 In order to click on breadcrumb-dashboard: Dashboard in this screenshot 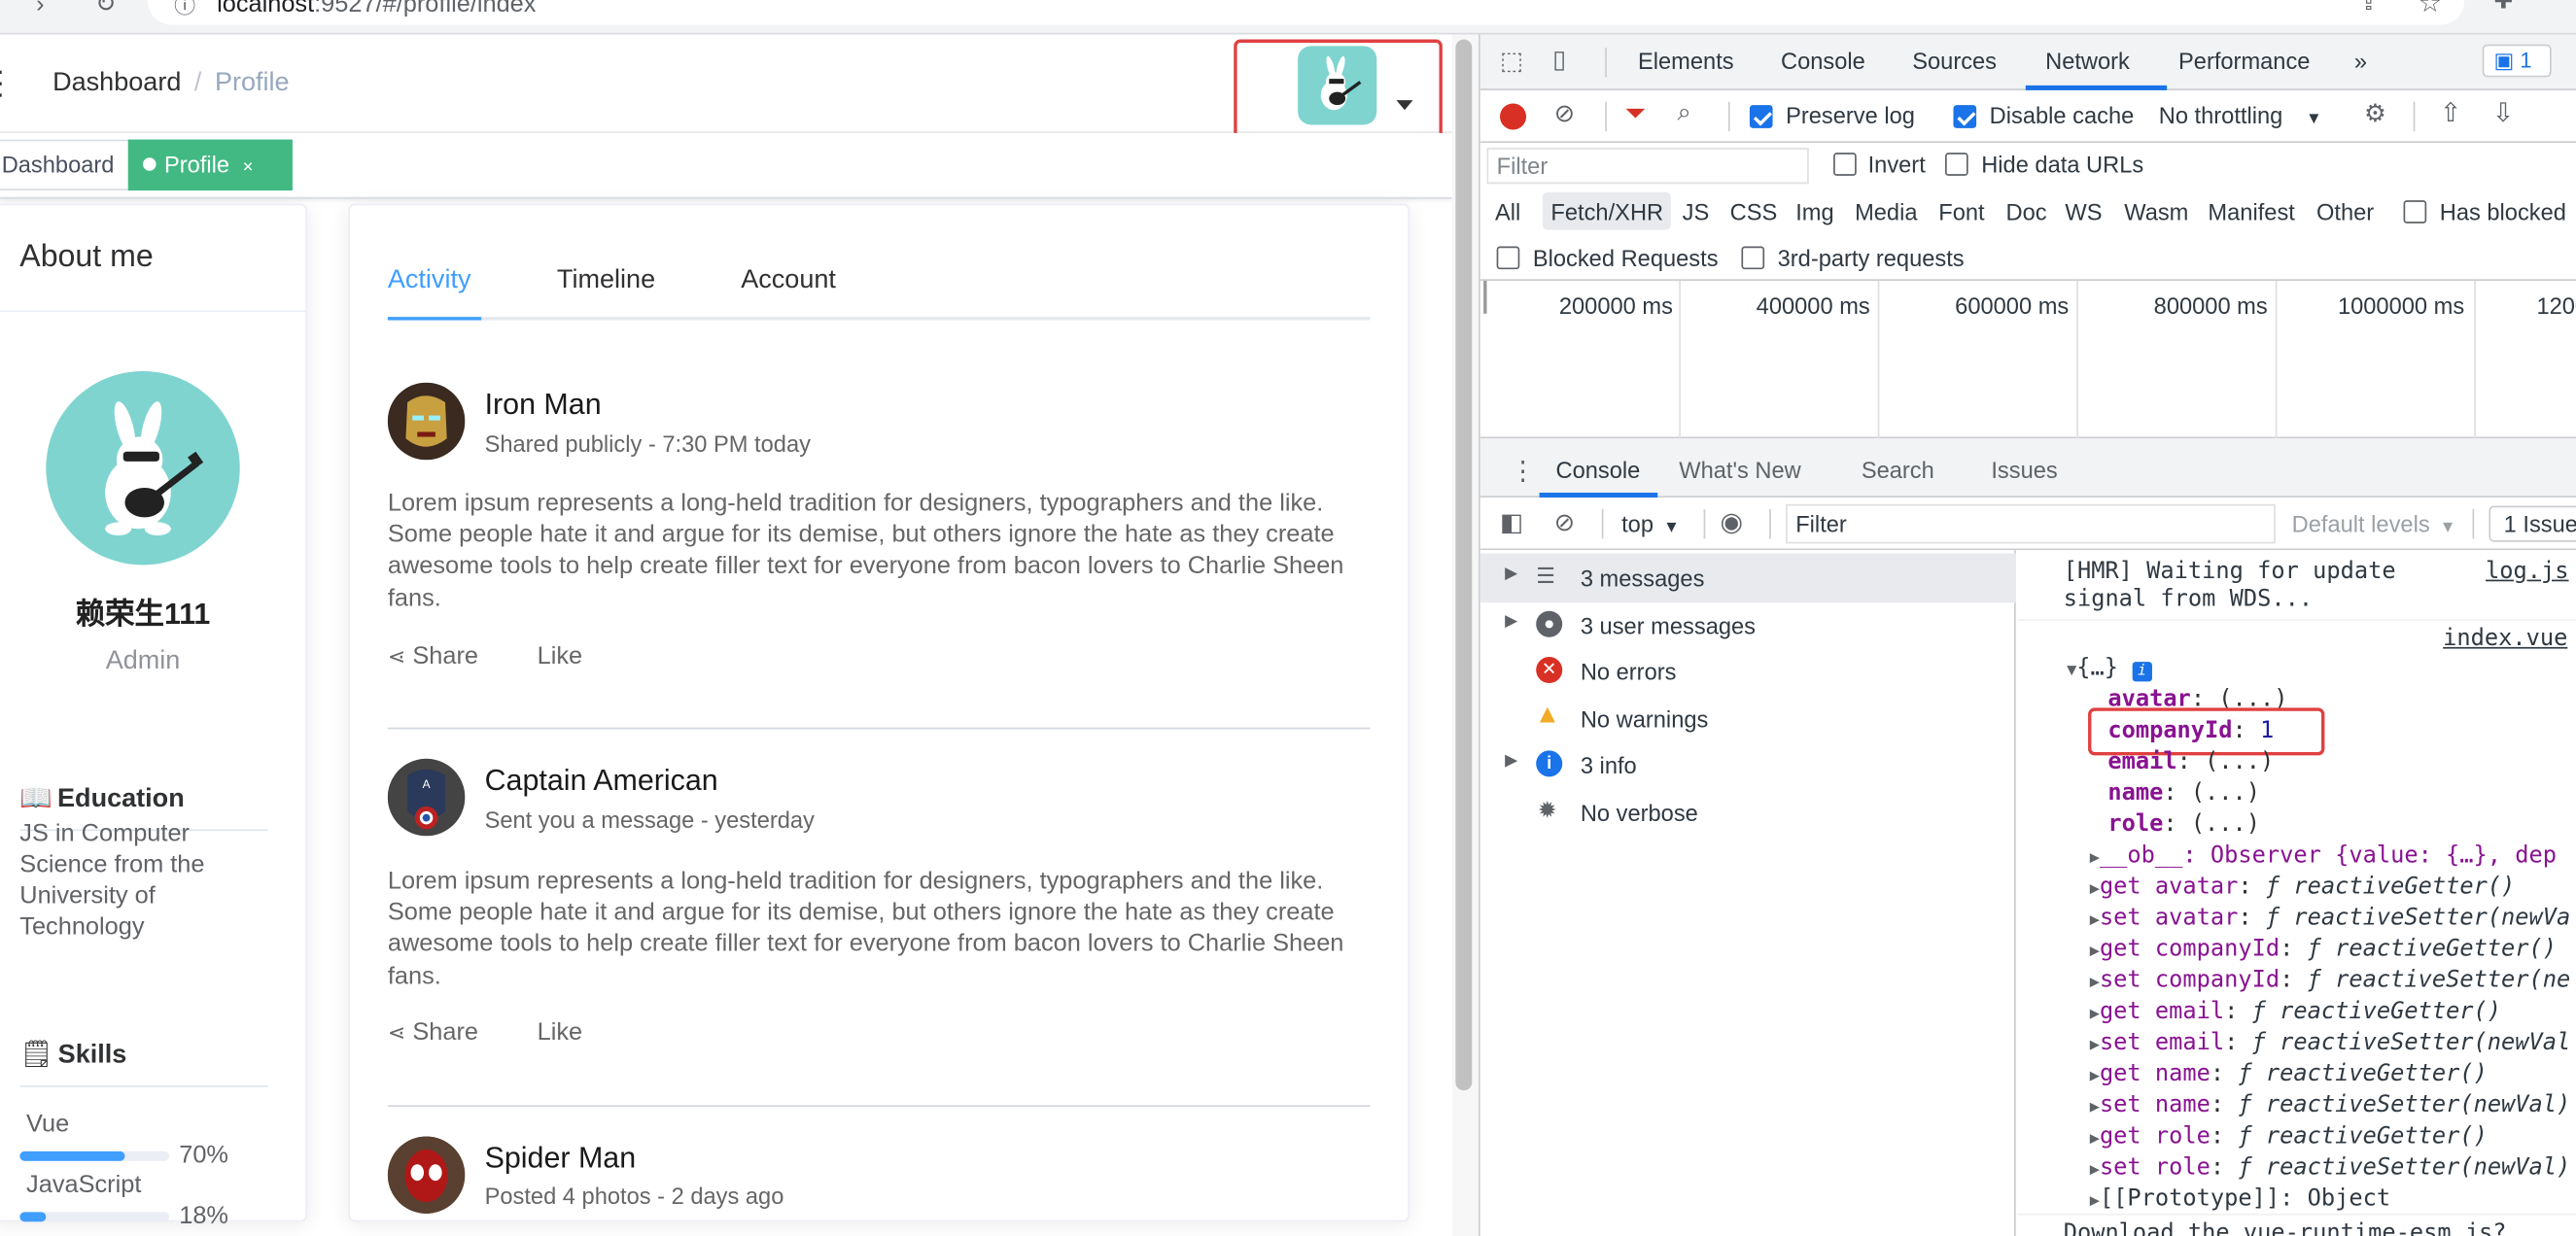, I will do `click(117, 83)`.